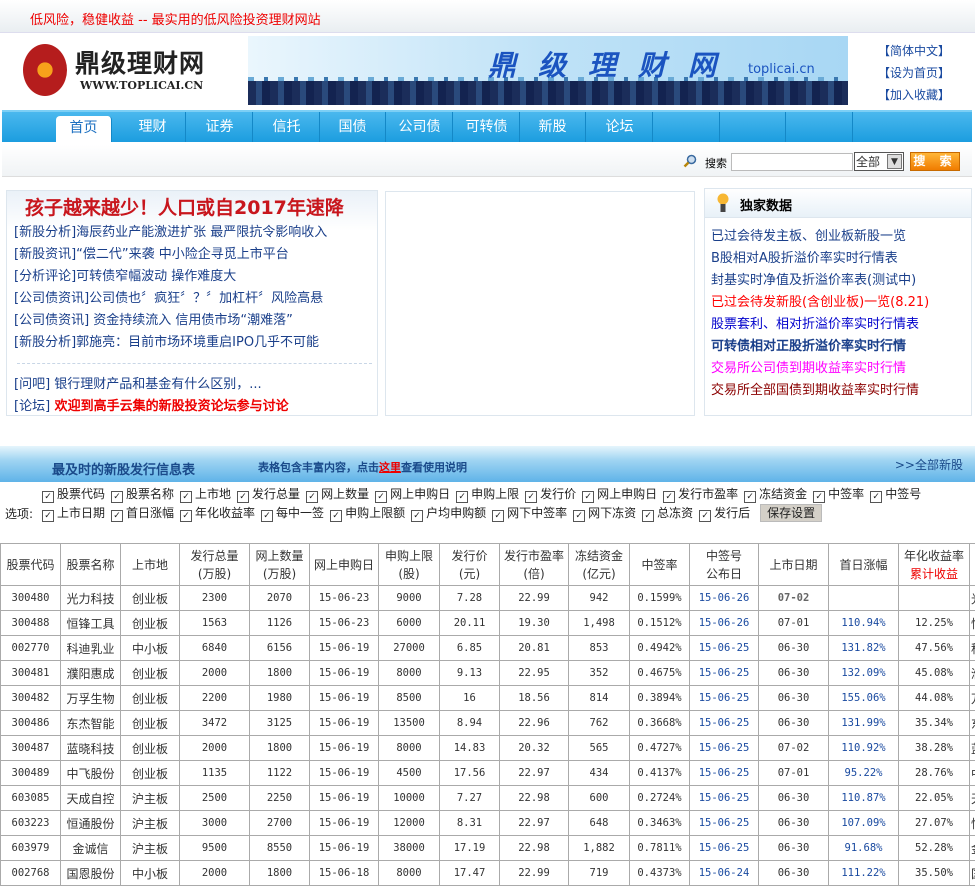  I want to click on nav-corporate-bond: 公司债, so click(420, 127).